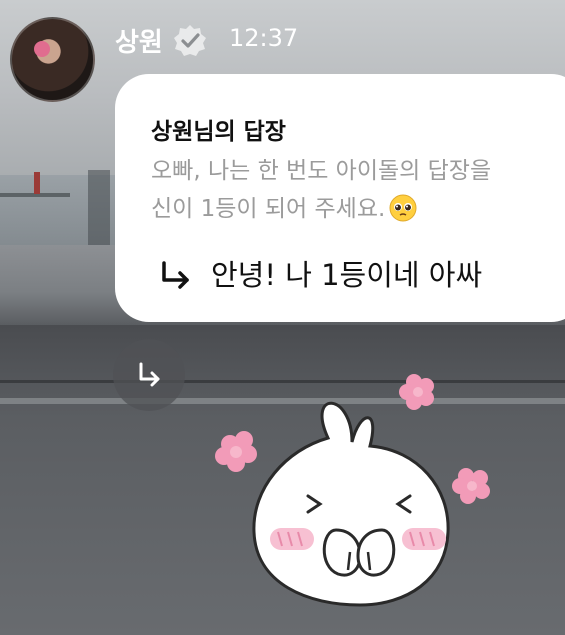 This screenshot has height=635, width=565. What do you see at coordinates (42, 49) in the screenshot?
I see `avatar-detail` at bounding box center [42, 49].